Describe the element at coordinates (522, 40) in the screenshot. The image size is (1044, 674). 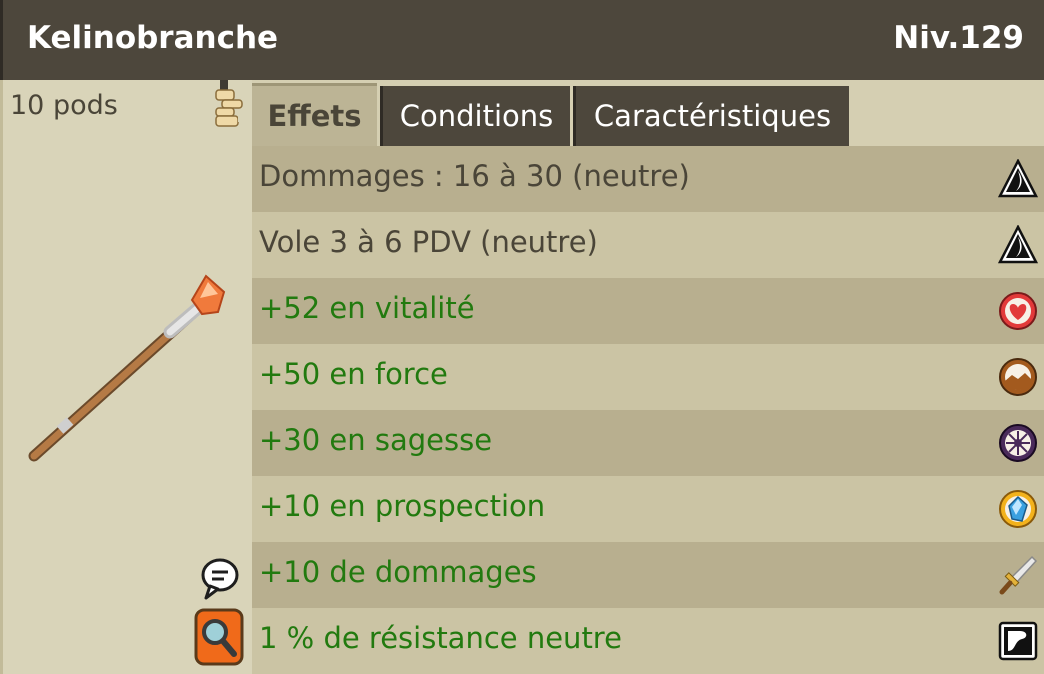
I see `item-header: Kelinobranche Niv.129` at that location.